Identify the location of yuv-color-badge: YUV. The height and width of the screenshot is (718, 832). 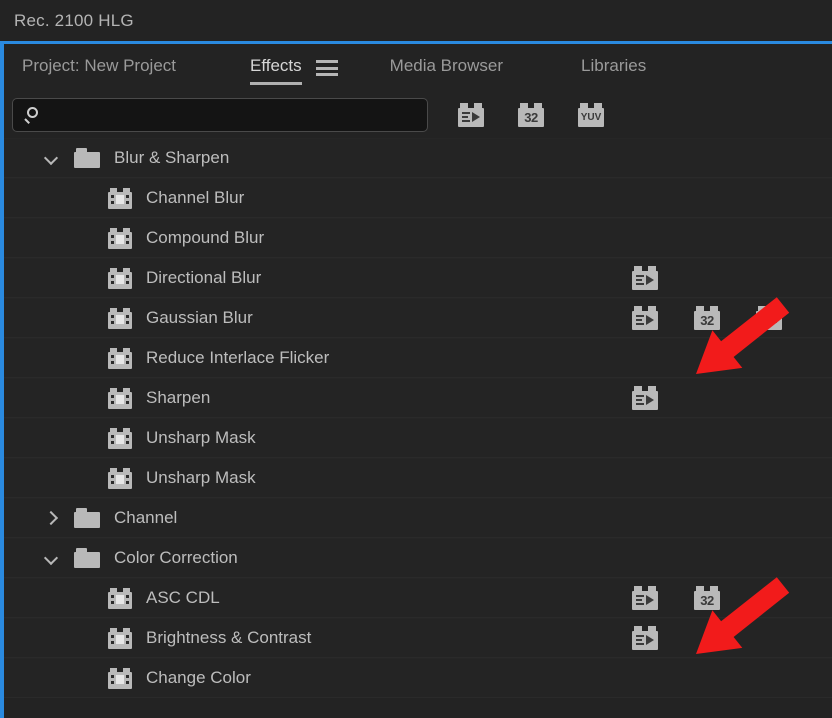
(769, 318).